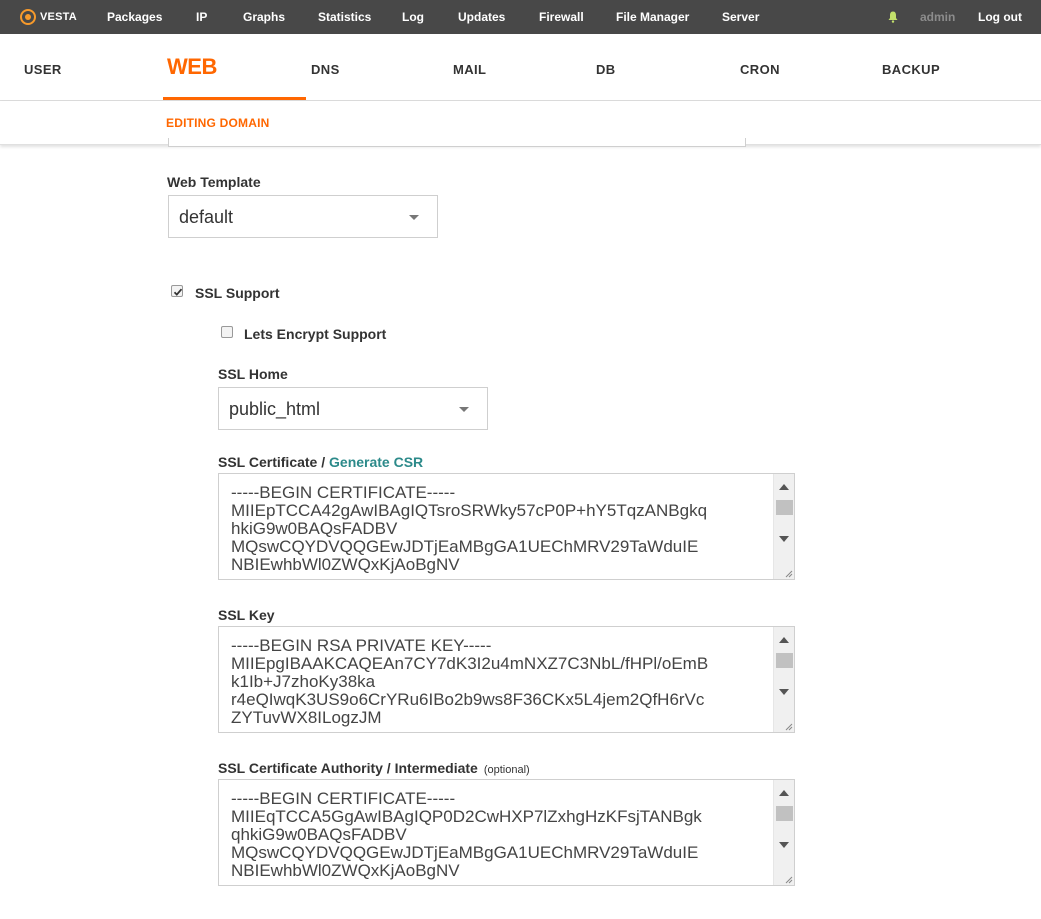 This screenshot has height=919, width=1041. I want to click on tab-mail: MAIL, so click(469, 69).